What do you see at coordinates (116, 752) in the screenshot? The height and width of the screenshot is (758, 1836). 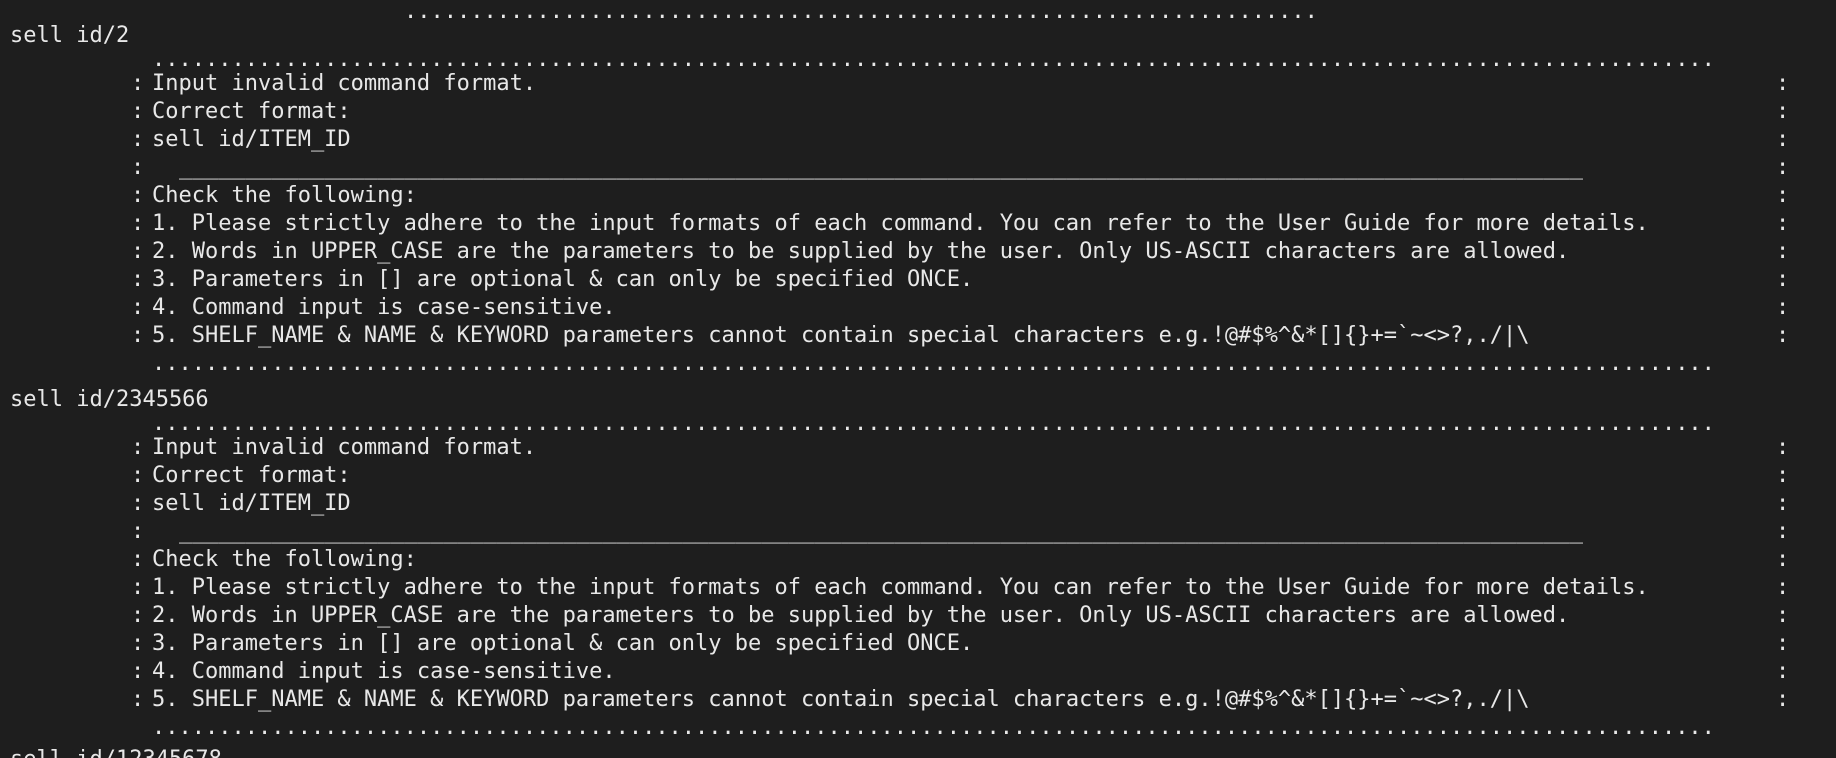 I see `command-line-partial: sell id/12345678` at bounding box center [116, 752].